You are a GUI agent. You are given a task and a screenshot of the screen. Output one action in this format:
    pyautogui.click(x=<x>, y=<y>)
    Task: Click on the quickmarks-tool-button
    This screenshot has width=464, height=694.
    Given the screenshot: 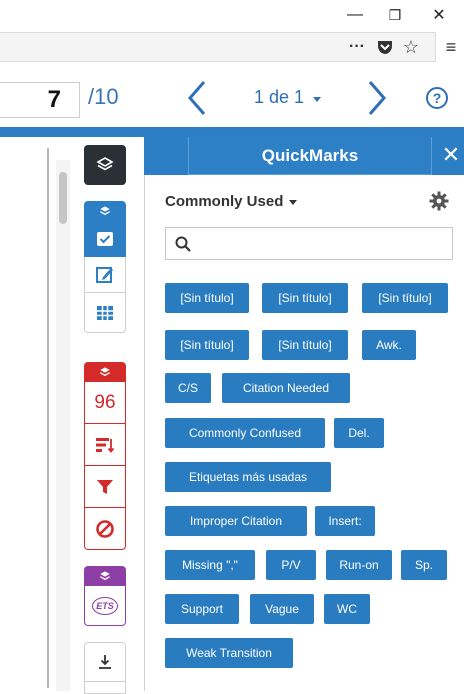 What is the action you would take?
    pyautogui.click(x=105, y=239)
    